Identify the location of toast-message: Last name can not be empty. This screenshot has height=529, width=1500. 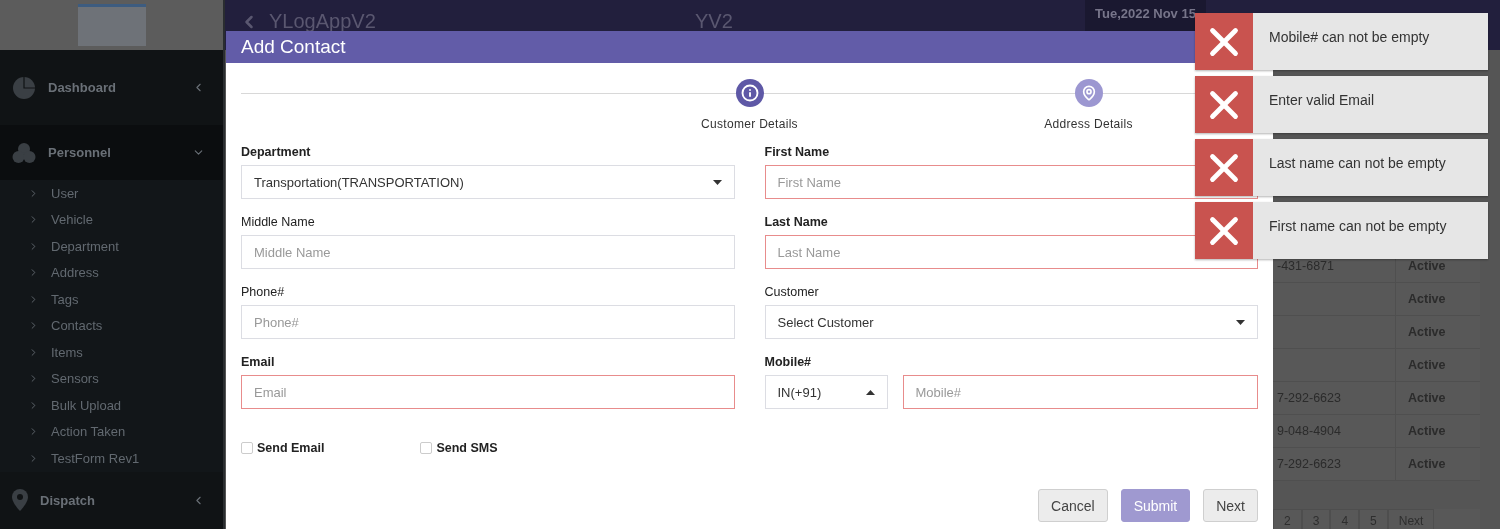
(1357, 163).